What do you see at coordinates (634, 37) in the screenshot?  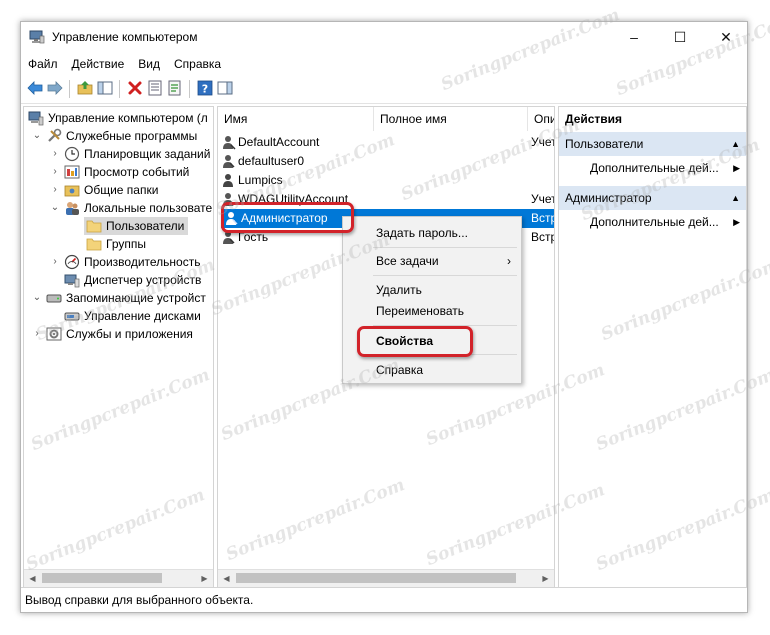 I see `minimize-button: –` at bounding box center [634, 37].